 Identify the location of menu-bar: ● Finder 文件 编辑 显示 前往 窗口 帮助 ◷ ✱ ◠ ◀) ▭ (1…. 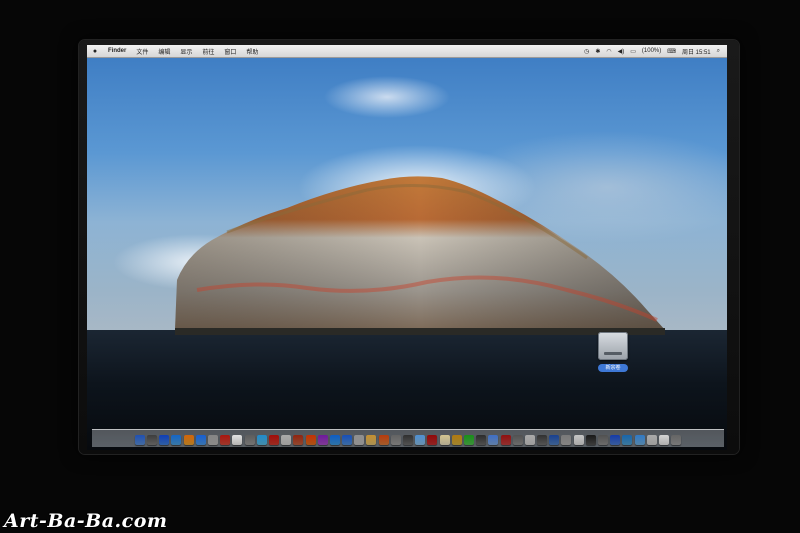
(407, 51).